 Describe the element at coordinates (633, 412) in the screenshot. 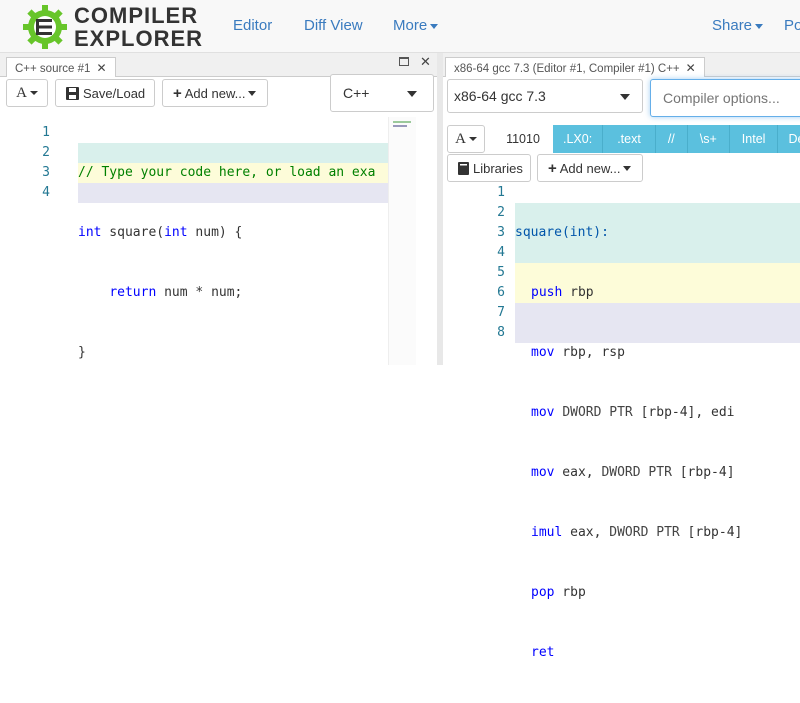

I see `asm-instruction: mov DWORD PTR [rbp-4], edi` at that location.